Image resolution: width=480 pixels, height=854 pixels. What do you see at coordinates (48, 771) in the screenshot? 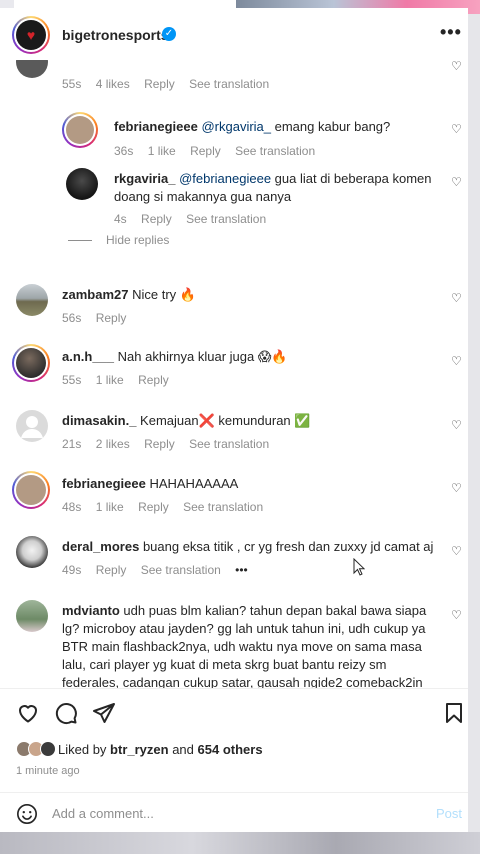
I see `post-timestamp: 1 minute ago` at bounding box center [48, 771].